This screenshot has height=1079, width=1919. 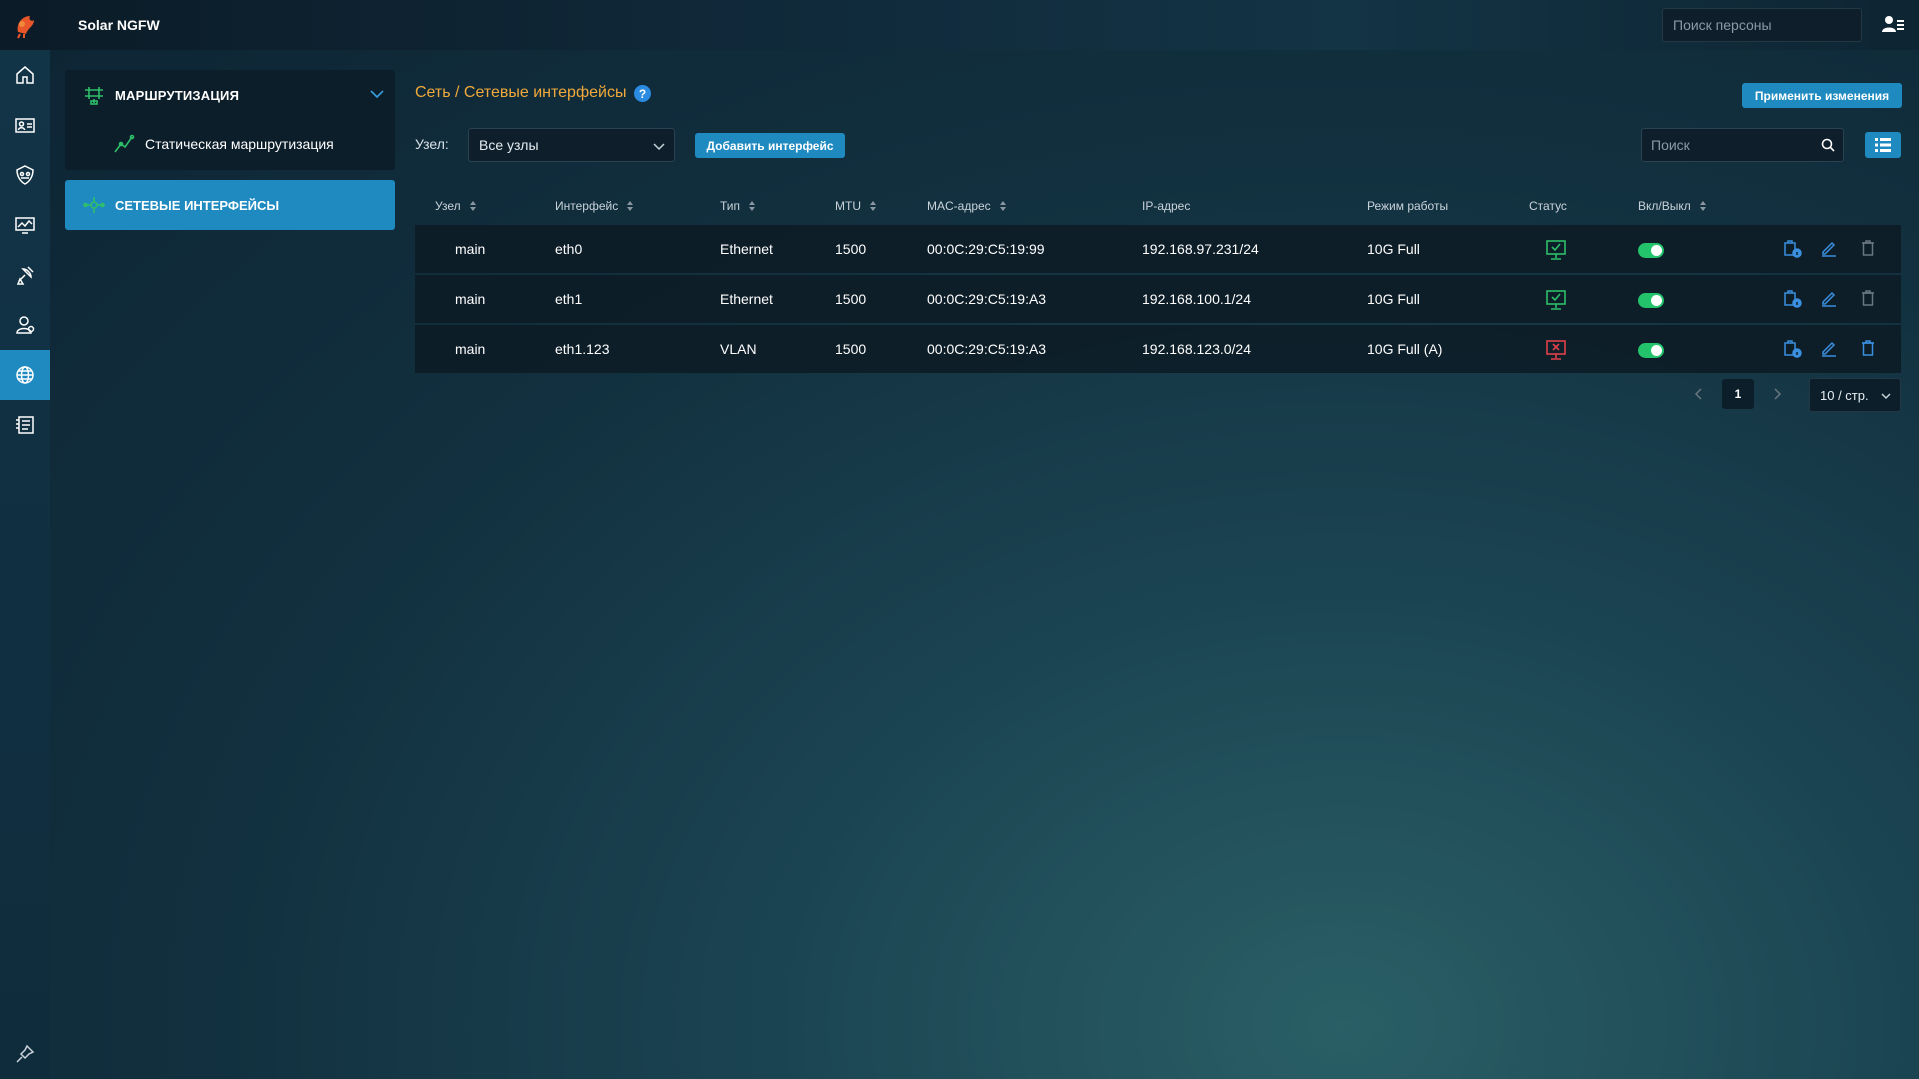 I want to click on nav-network, so click(x=25, y=375).